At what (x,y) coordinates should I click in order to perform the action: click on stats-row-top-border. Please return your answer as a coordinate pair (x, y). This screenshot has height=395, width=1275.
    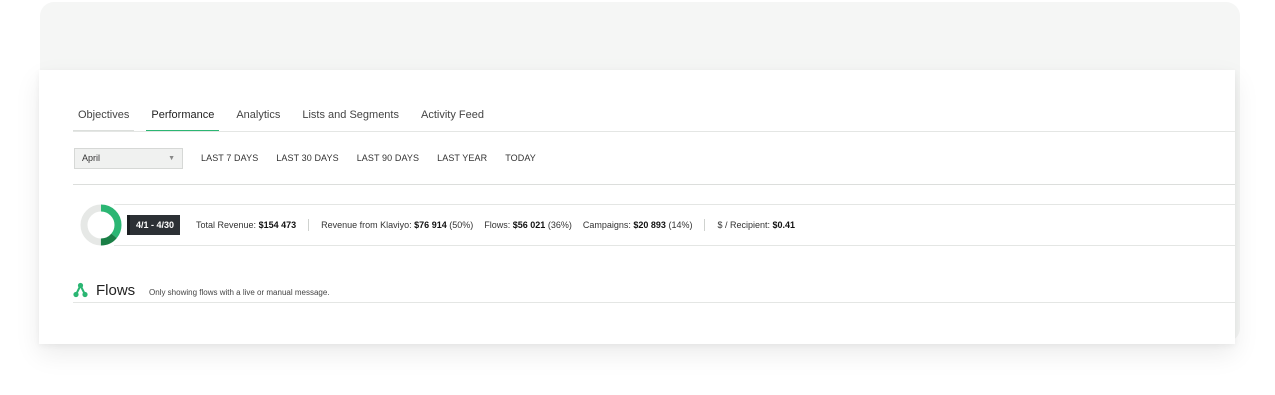
    Looking at the image, I should click on (674, 204).